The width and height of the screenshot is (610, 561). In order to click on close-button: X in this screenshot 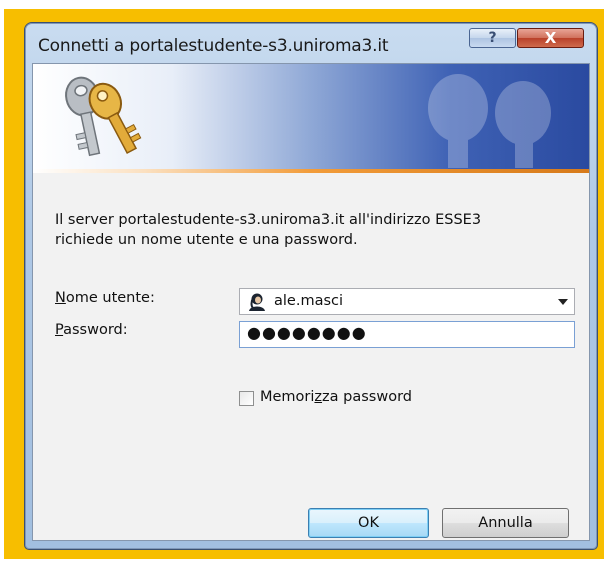, I will do `click(550, 38)`.